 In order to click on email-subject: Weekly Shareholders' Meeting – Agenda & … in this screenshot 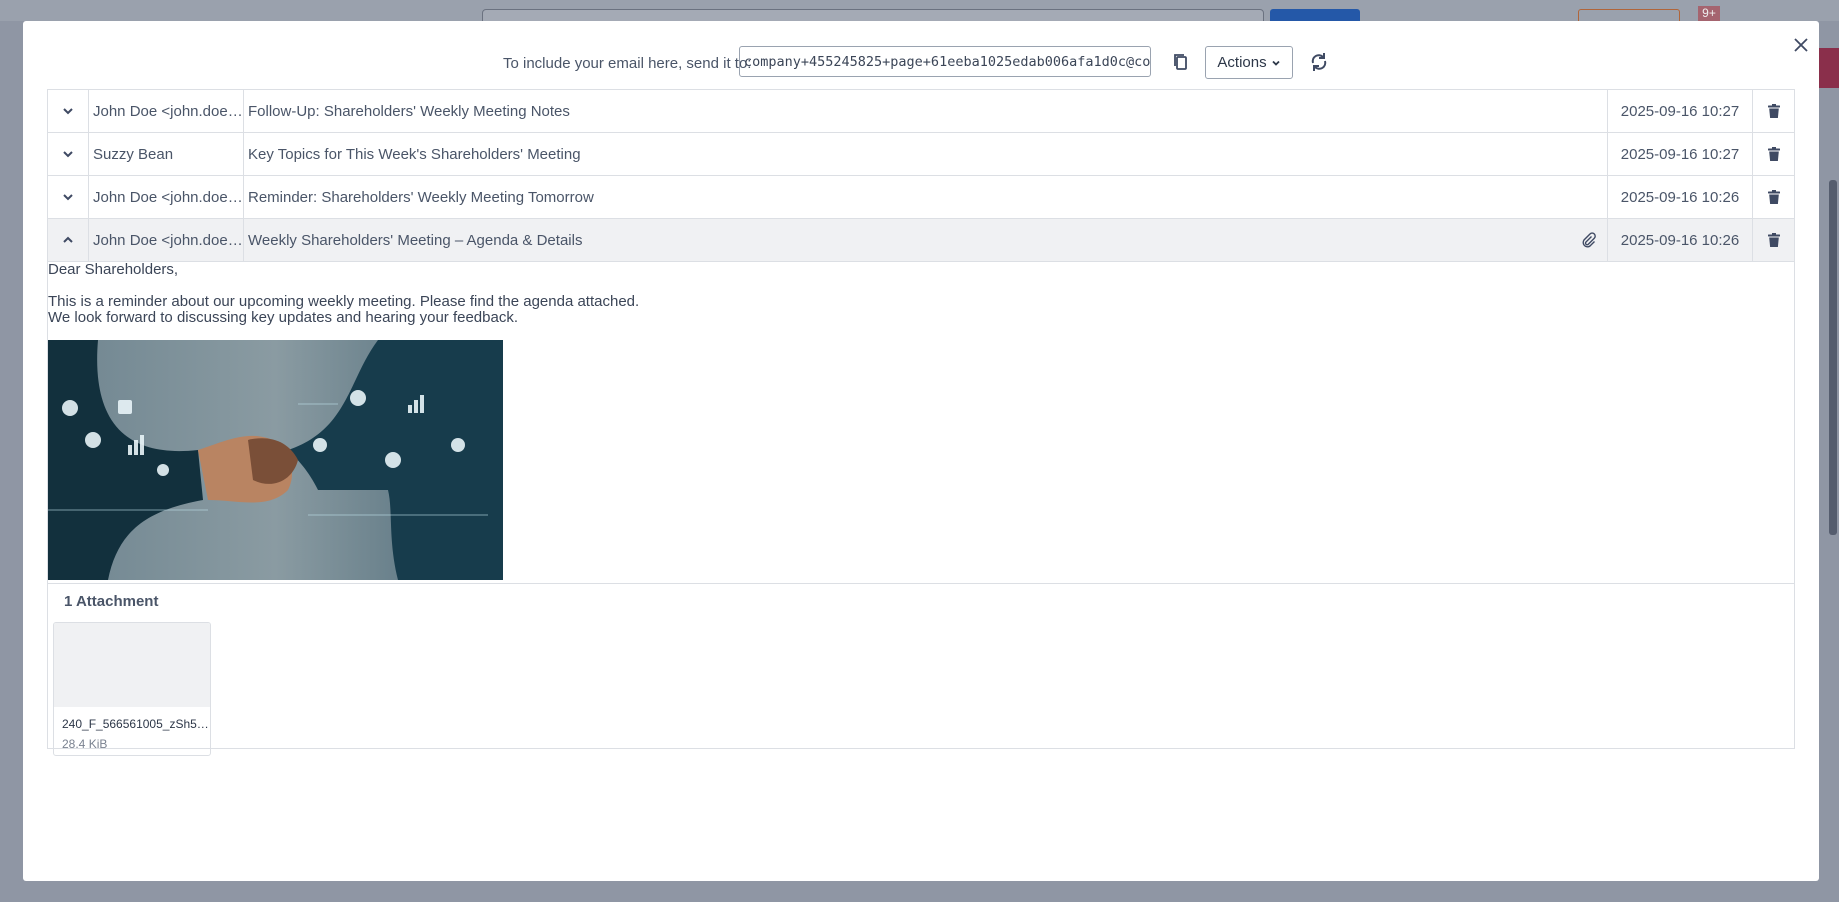, I will do `click(926, 240)`.